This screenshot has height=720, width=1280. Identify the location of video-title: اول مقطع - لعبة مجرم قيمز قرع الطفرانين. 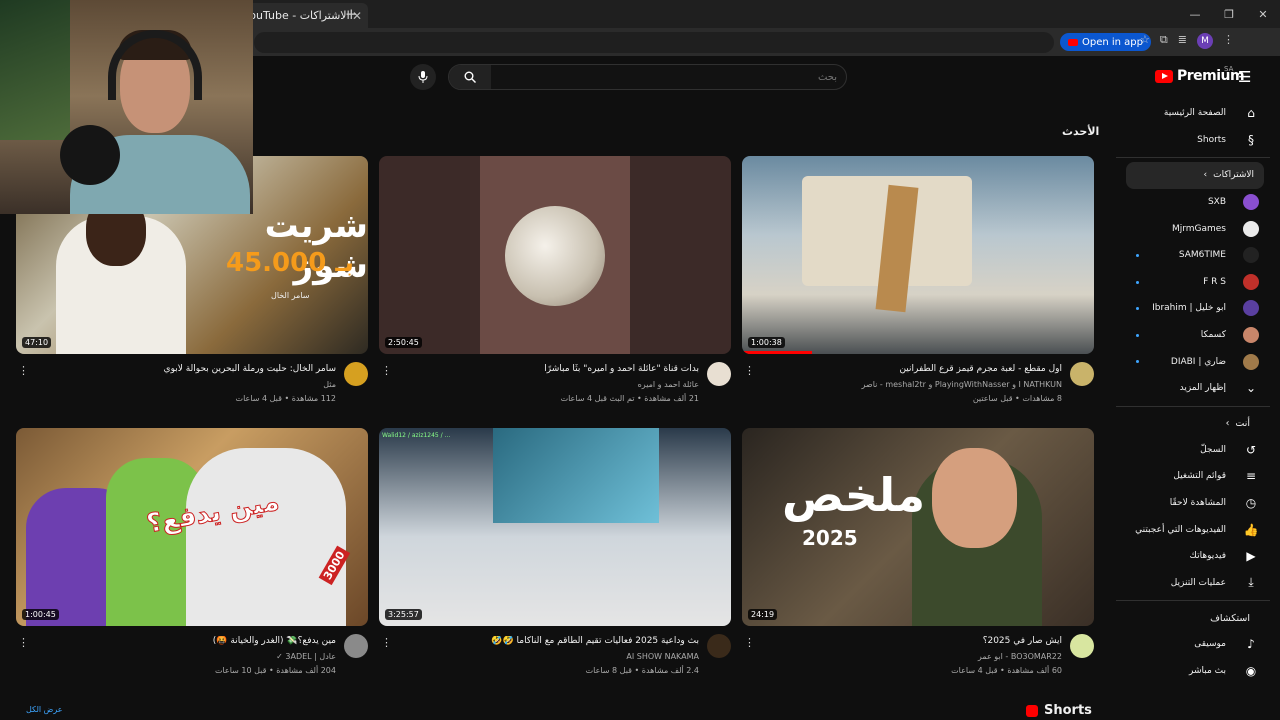
(912, 369).